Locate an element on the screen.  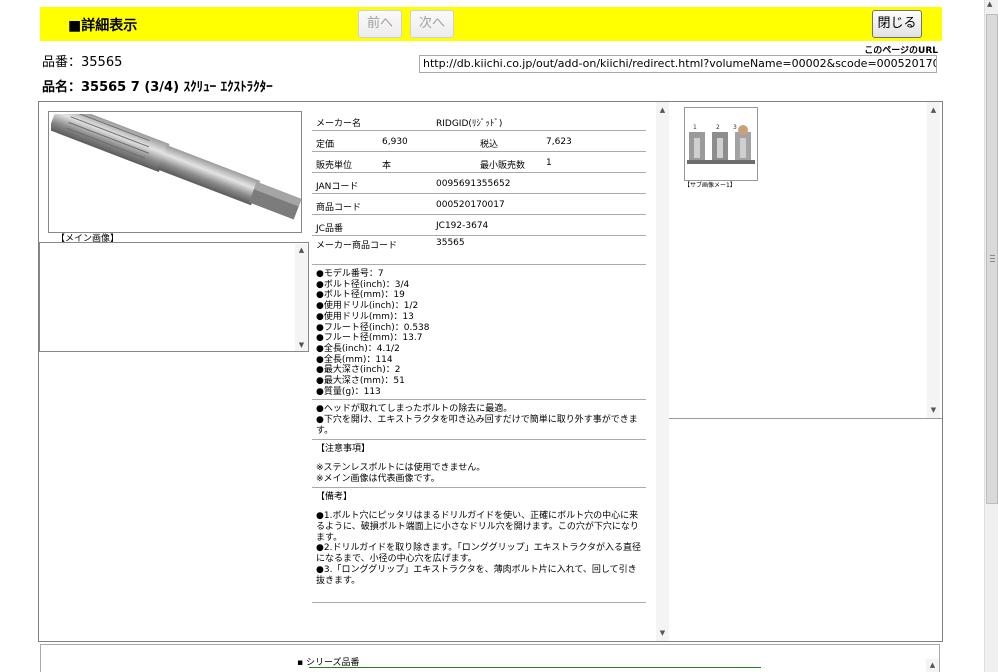
caution-heading: 【注意事項】 is located at coordinates (343, 448).